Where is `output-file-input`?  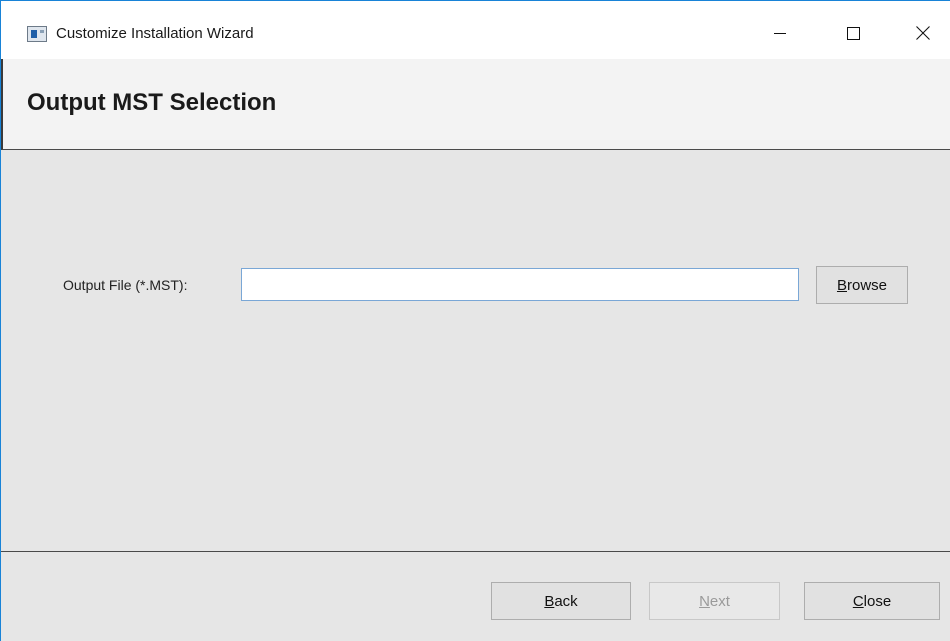
output-file-input is located at coordinates (520, 284).